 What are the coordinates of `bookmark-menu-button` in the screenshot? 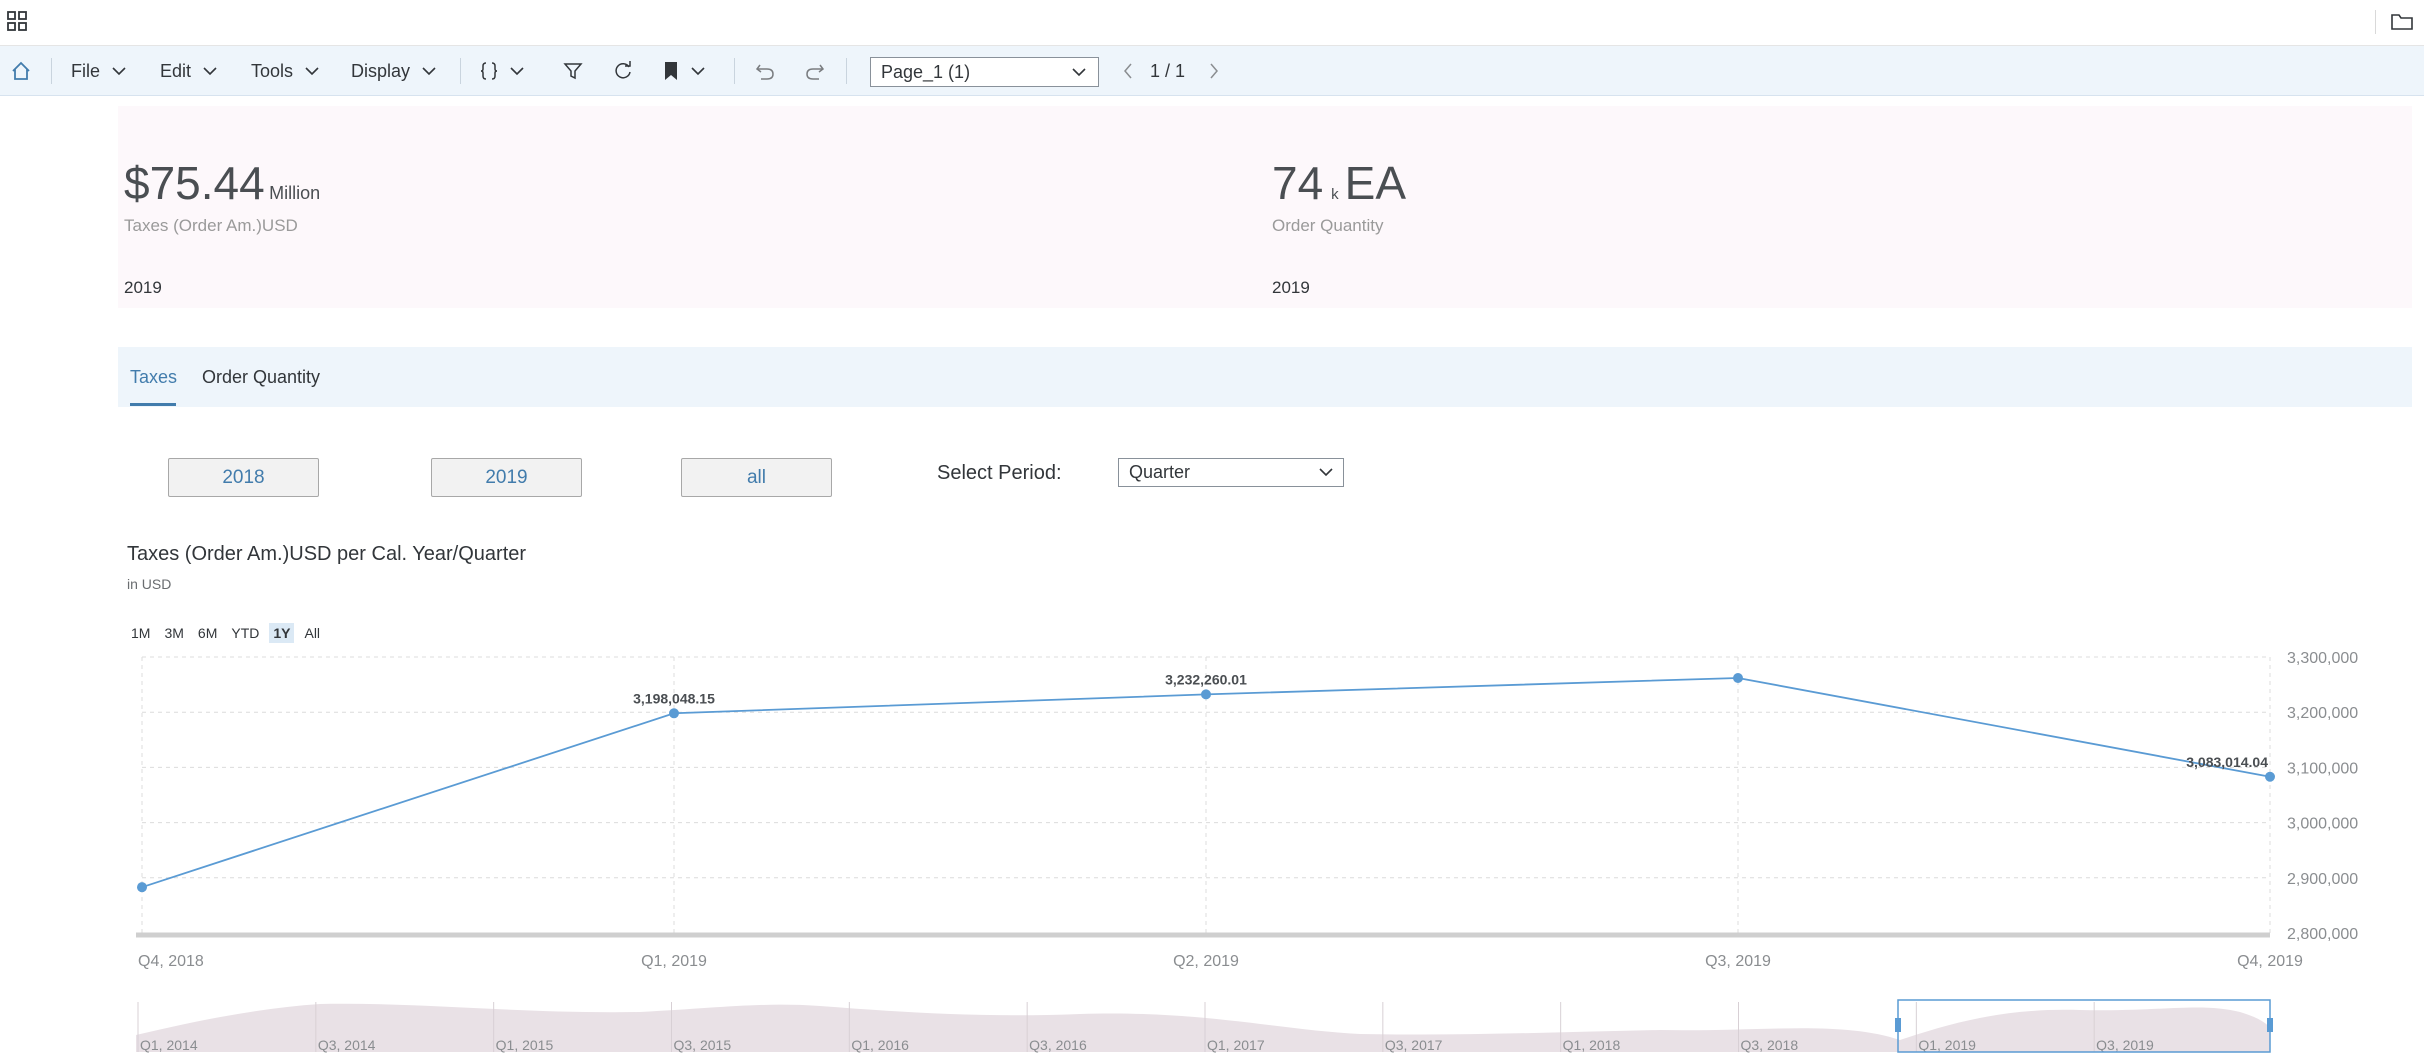 It's located at (687, 71).